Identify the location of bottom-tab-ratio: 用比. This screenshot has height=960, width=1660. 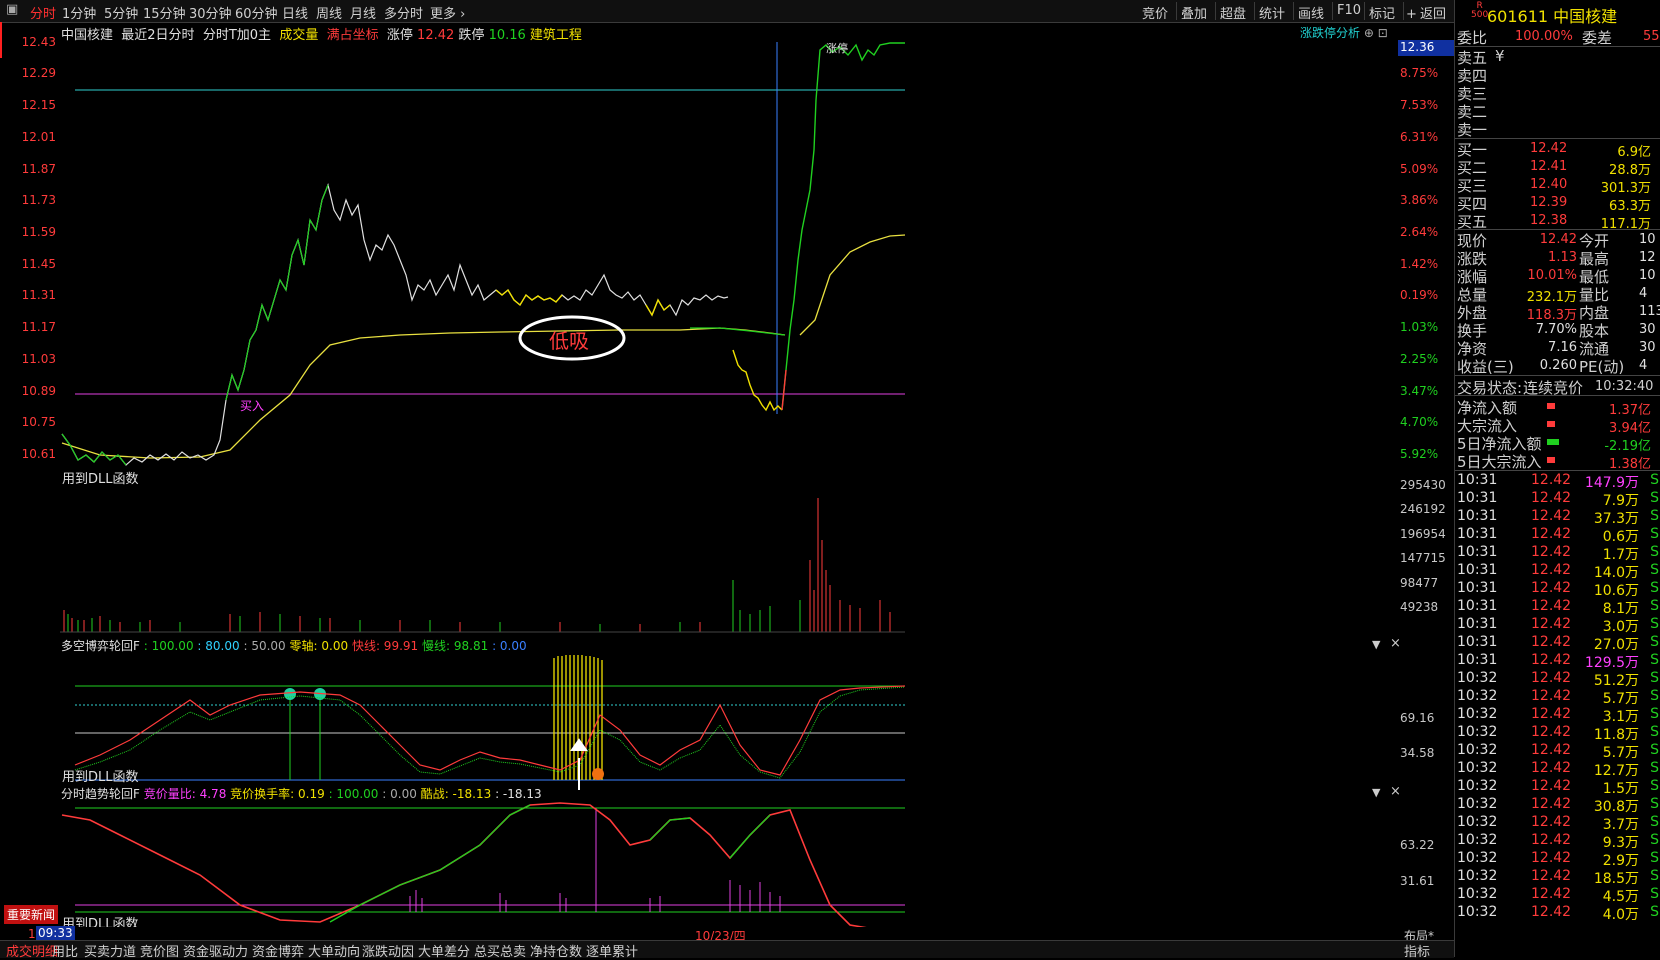
(65, 950).